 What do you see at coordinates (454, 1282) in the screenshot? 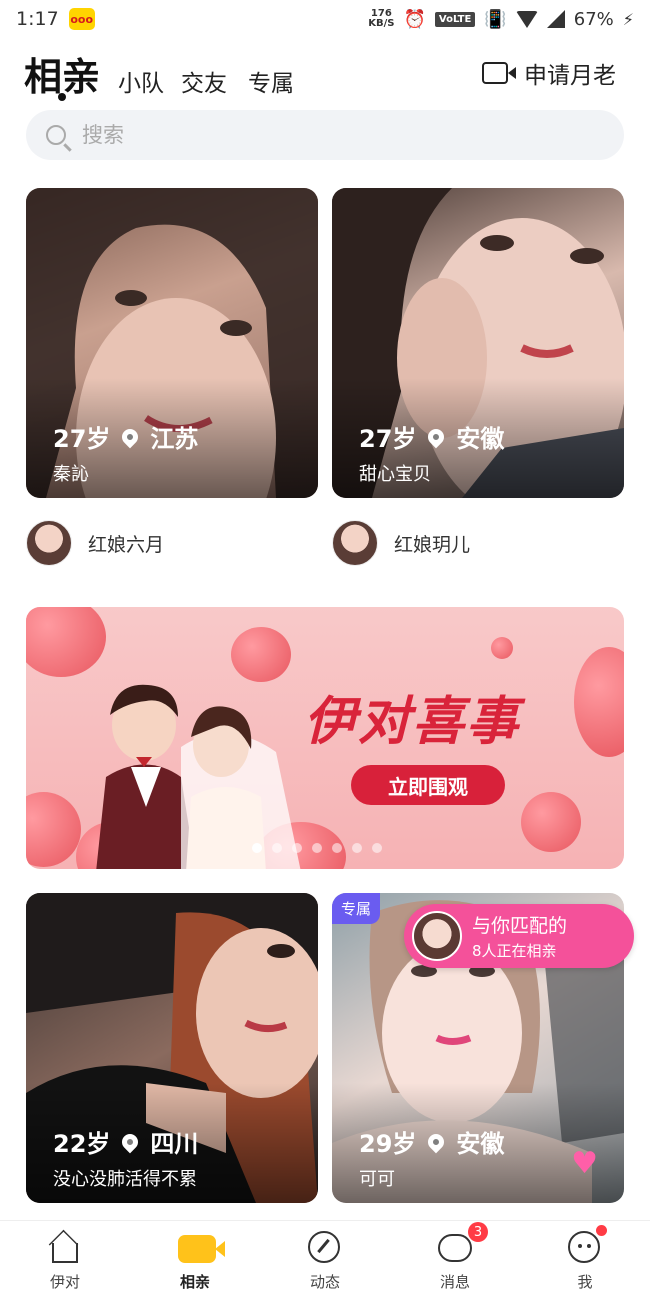
I see `nav-label: 消息` at bounding box center [454, 1282].